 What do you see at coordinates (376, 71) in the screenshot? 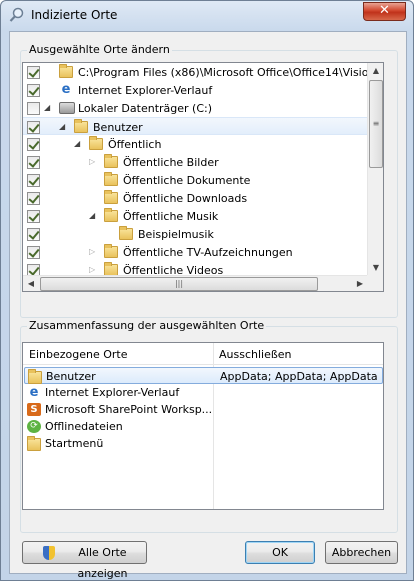
I see `scroll-up-arrow-icon: ▲` at bounding box center [376, 71].